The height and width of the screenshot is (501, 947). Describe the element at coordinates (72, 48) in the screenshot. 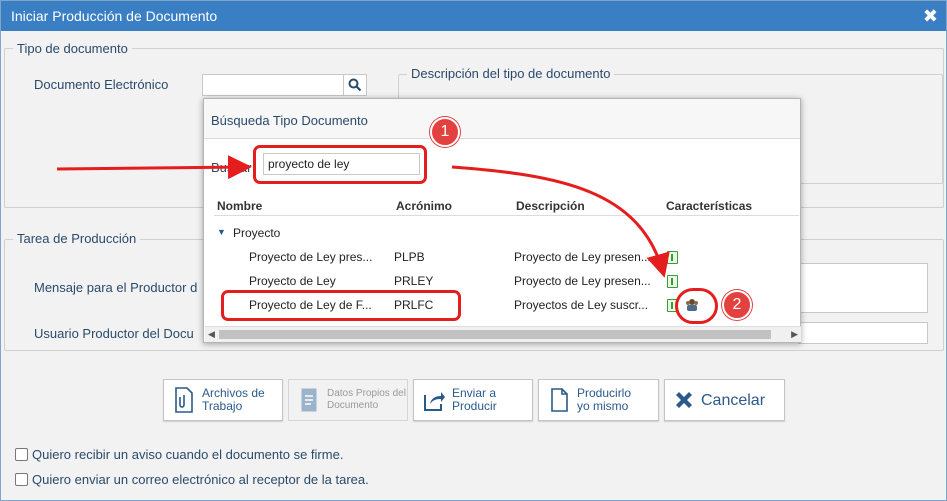

I see `tipo-documento-legend: Tipo de documento` at that location.